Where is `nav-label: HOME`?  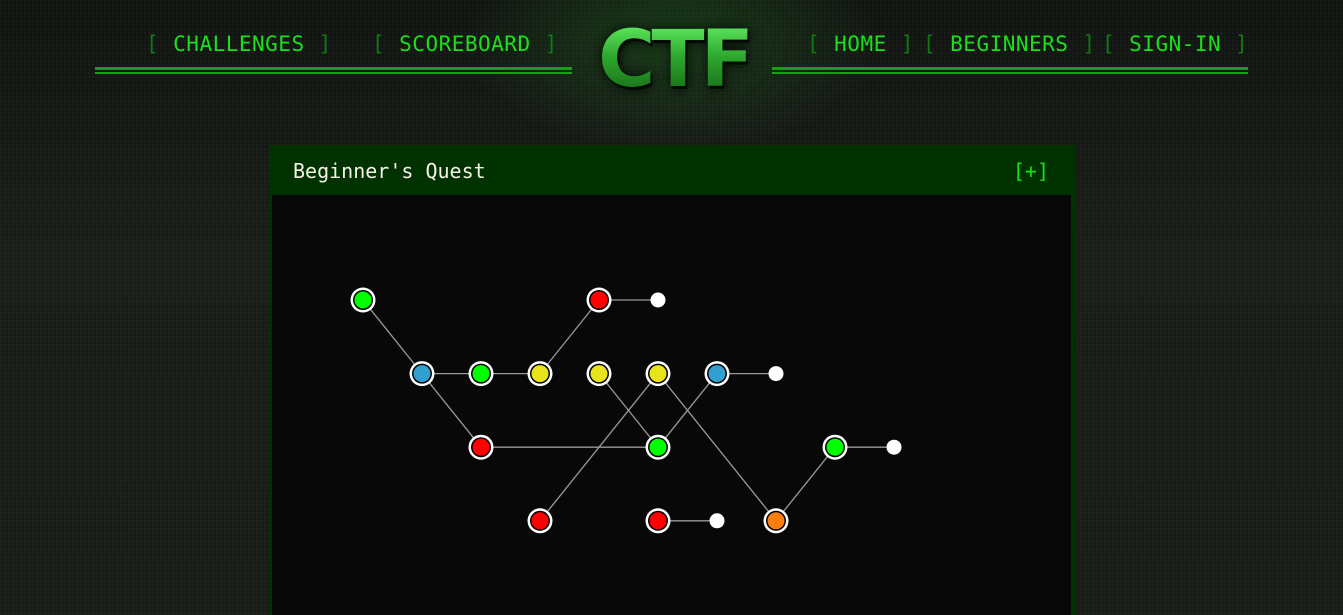
nav-label: HOME is located at coordinates (860, 44).